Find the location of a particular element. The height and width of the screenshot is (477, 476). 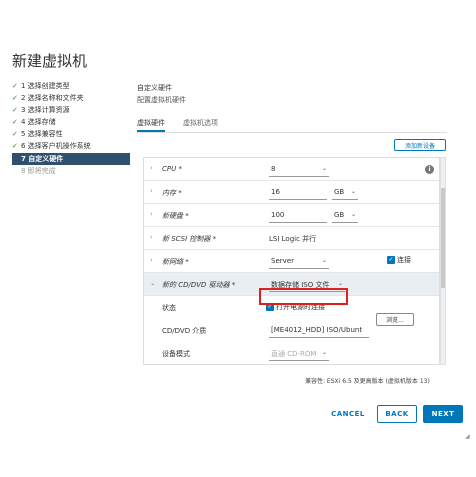

network-label: 新网络 * is located at coordinates (175, 262).